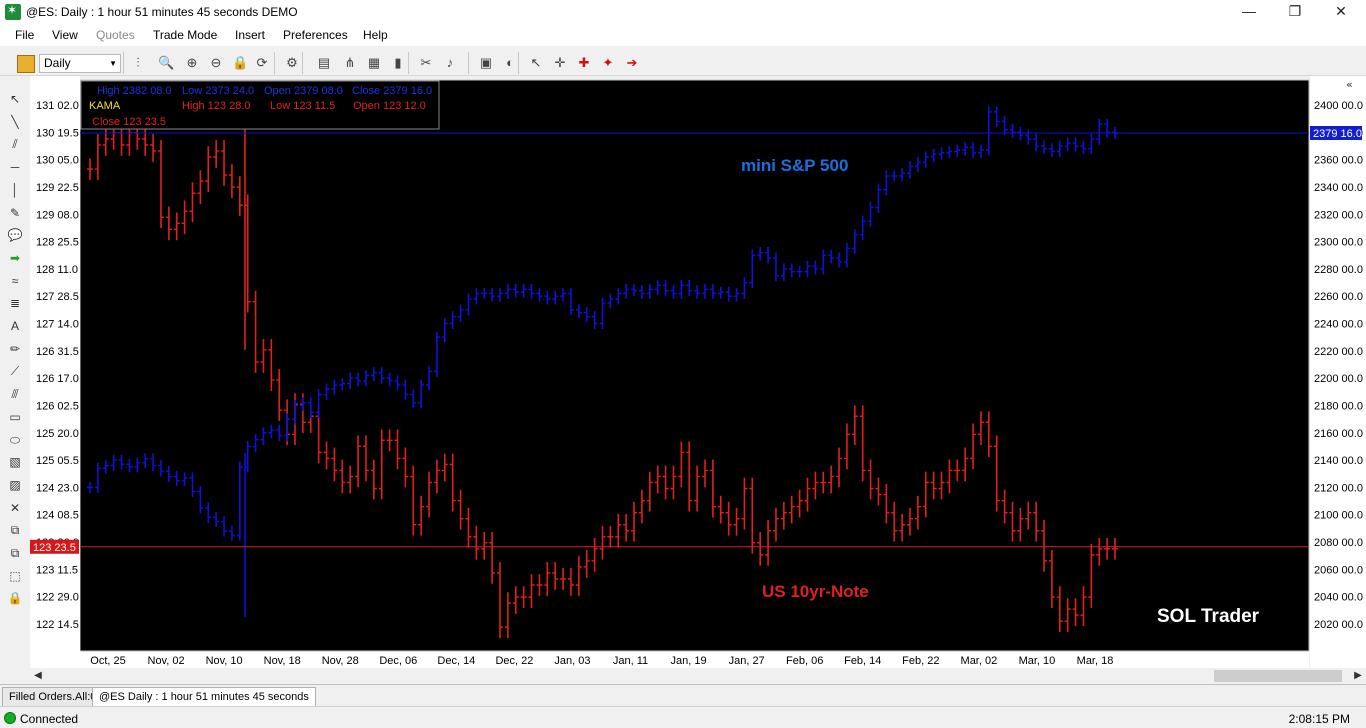 This screenshot has height=728, width=1366. Describe the element at coordinates (80, 63) in the screenshot. I see `timeframe-select: Daily ▼` at that location.